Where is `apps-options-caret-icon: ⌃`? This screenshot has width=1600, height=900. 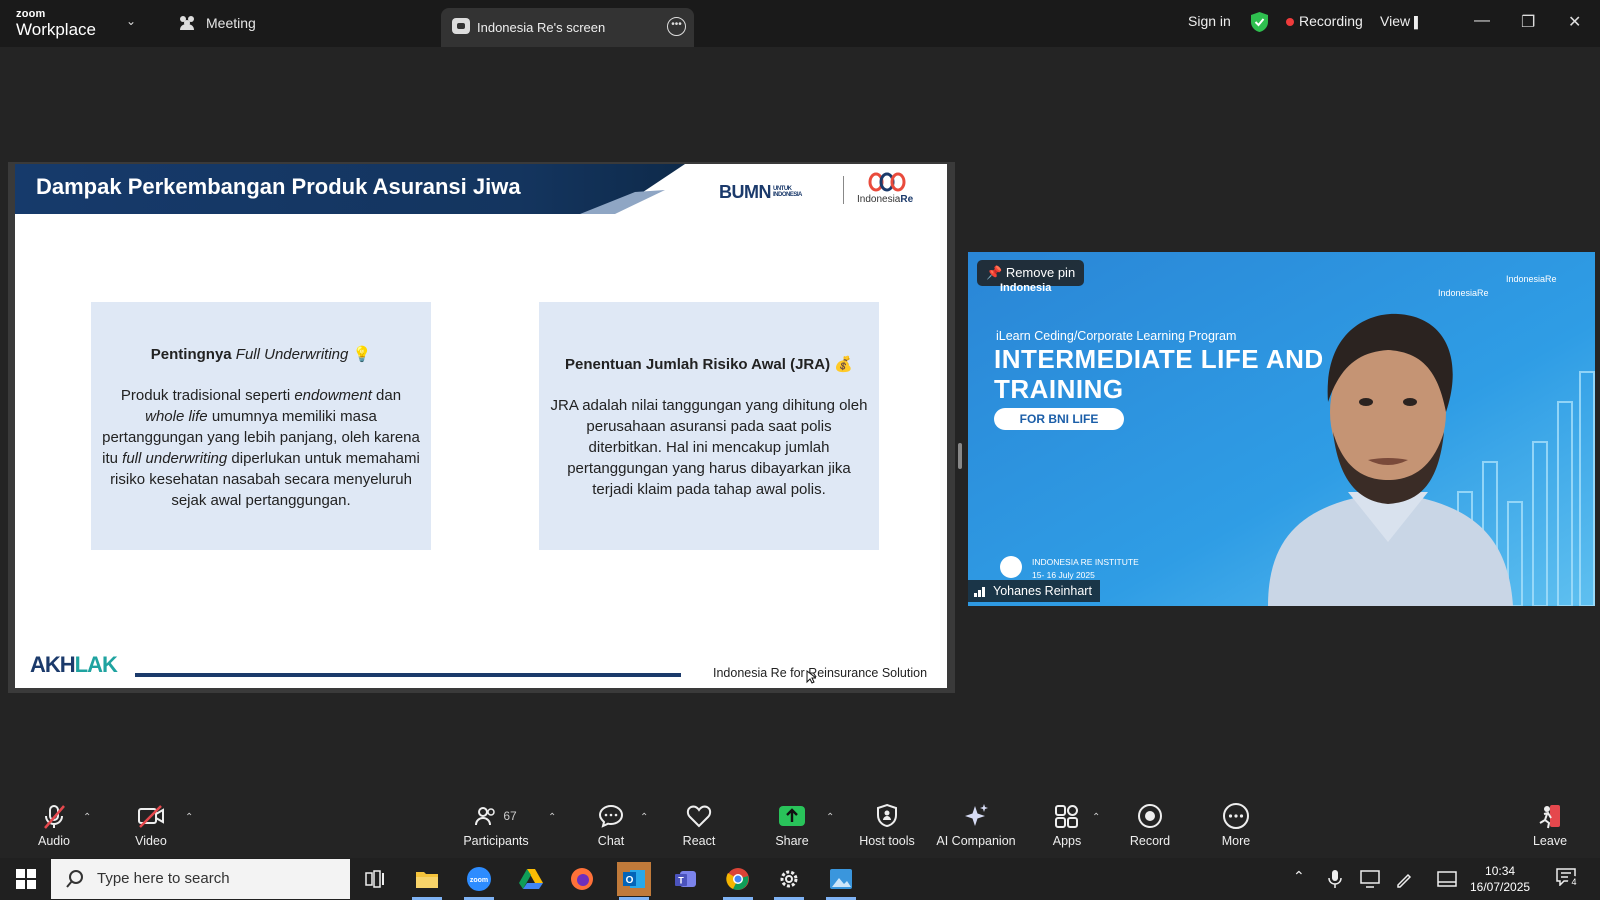 apps-options-caret-icon: ⌃ is located at coordinates (1096, 817).